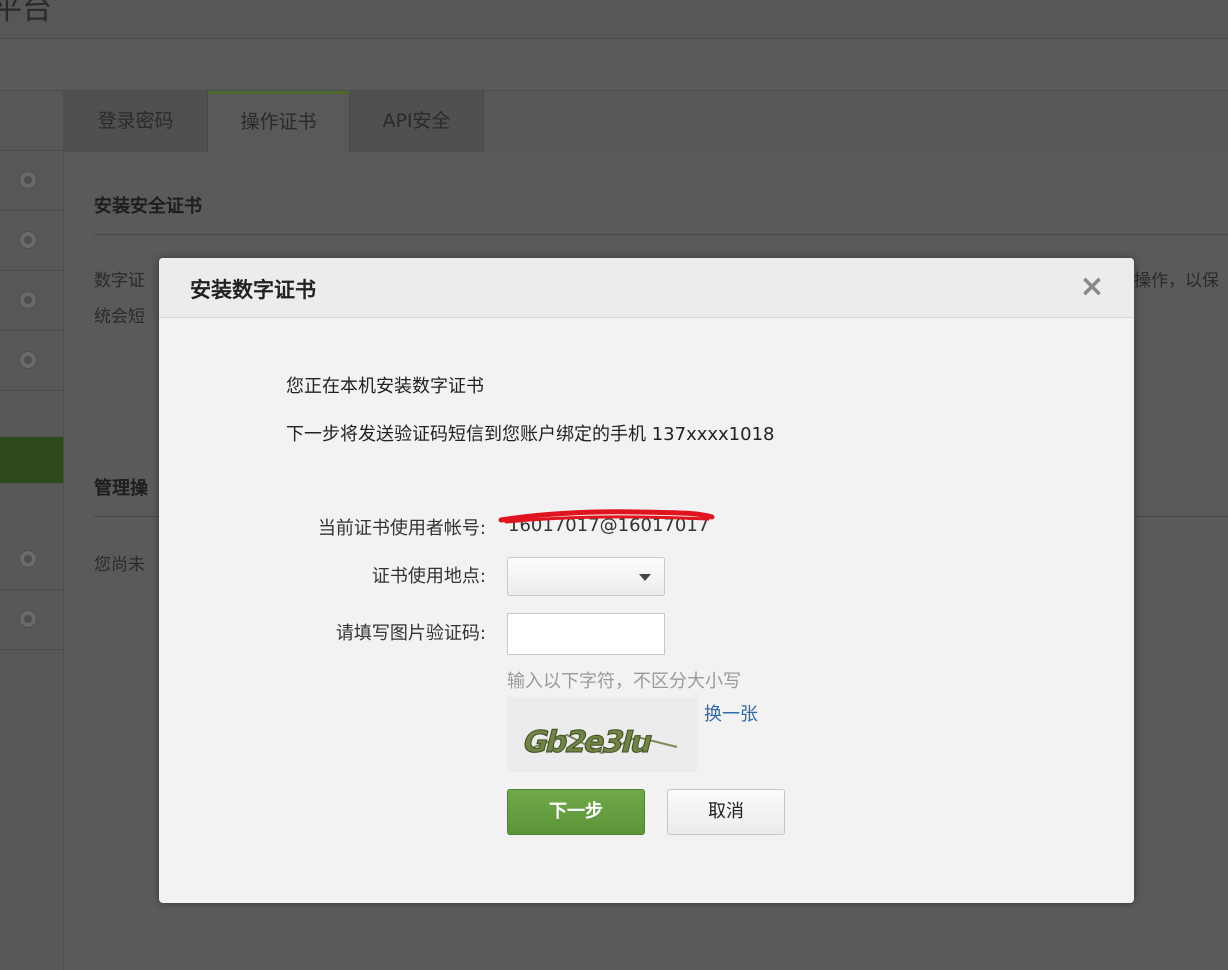 The width and height of the screenshot is (1228, 970). I want to click on cancel-button: 取消, so click(726, 812).